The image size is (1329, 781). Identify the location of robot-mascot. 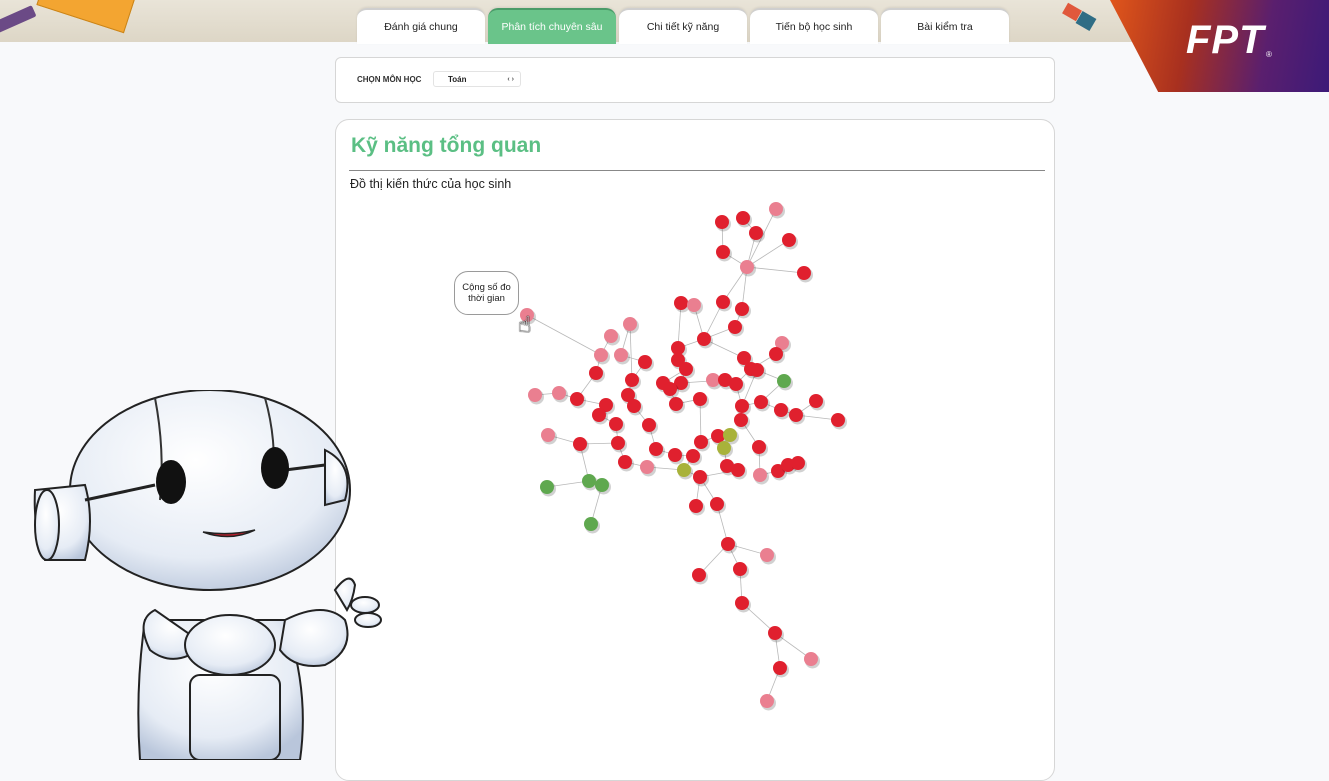
(207, 575).